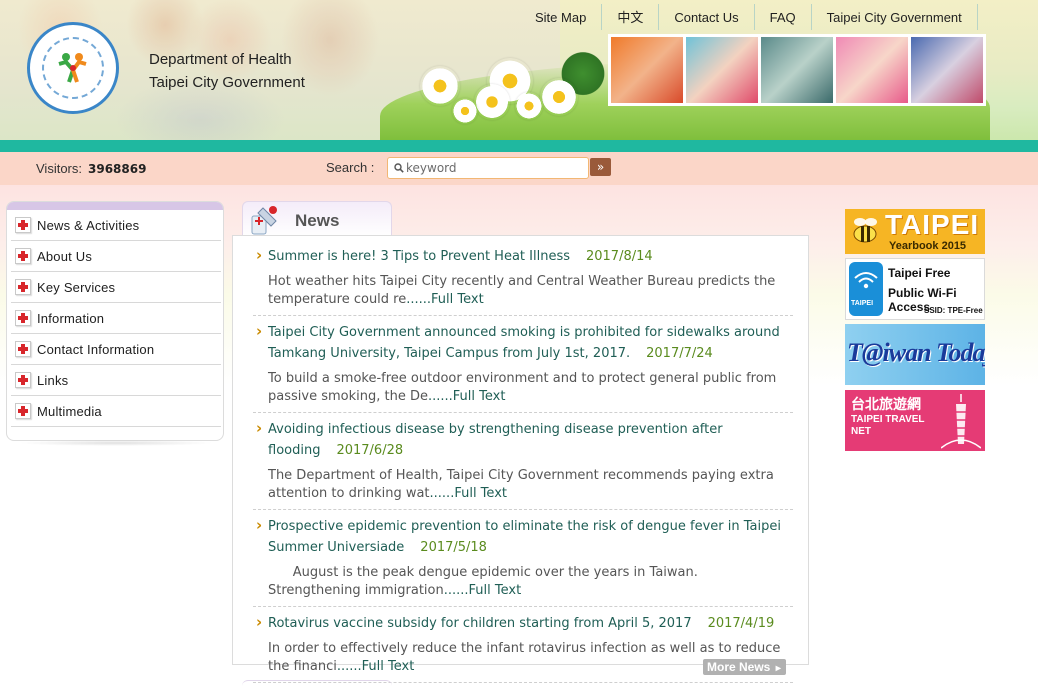 The height and width of the screenshot is (689, 1038). What do you see at coordinates (220, 59) in the screenshot?
I see `department-title-line1: Department of Health` at bounding box center [220, 59].